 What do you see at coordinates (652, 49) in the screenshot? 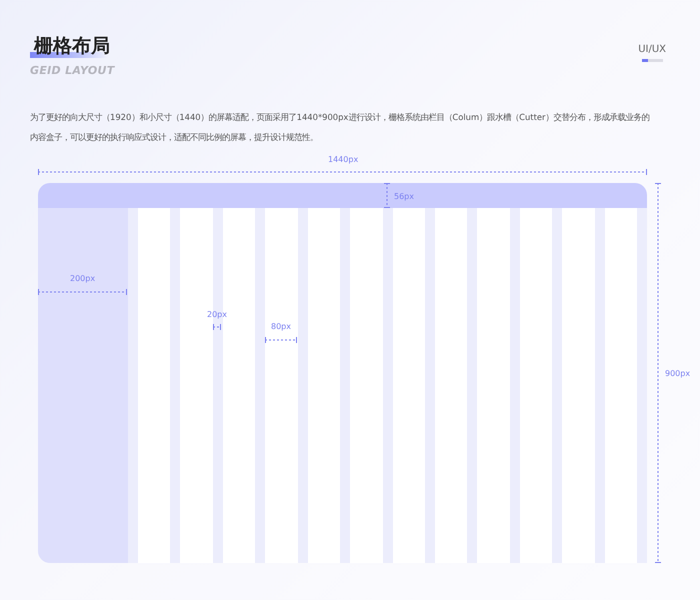
I see `category-tag: UI/UX` at bounding box center [652, 49].